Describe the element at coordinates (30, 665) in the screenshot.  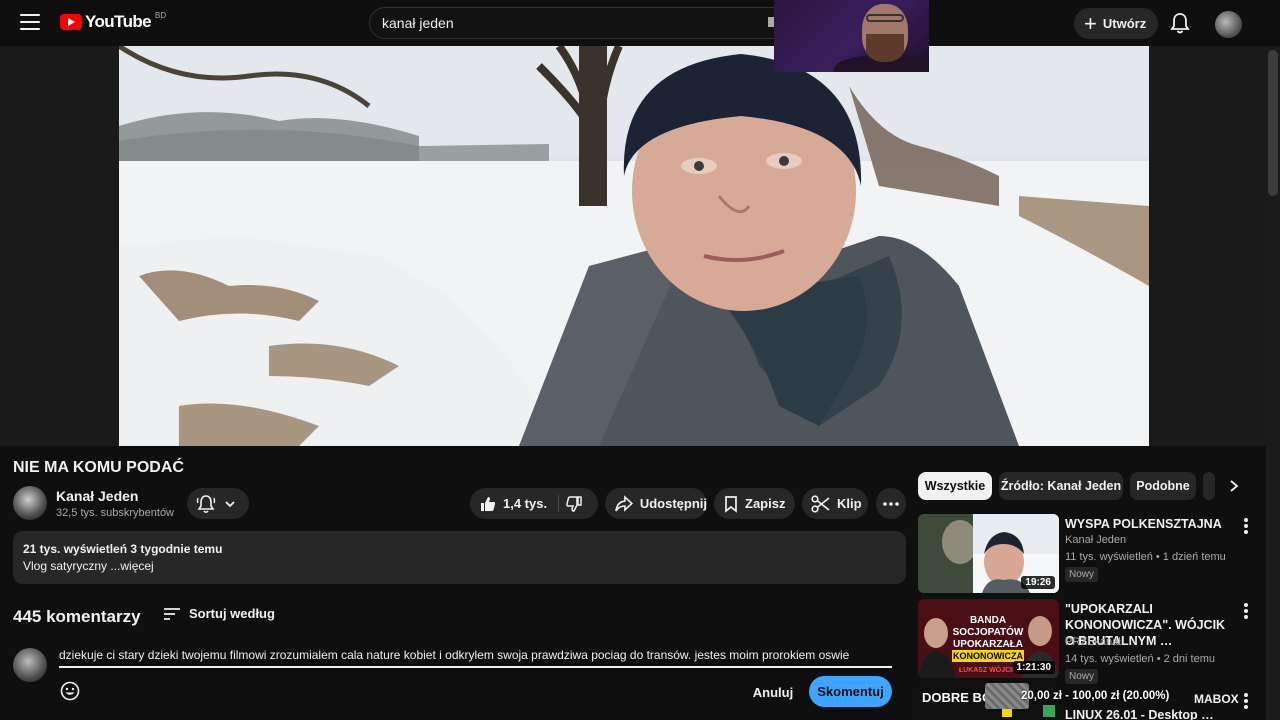
I see `commenter-avatar` at that location.